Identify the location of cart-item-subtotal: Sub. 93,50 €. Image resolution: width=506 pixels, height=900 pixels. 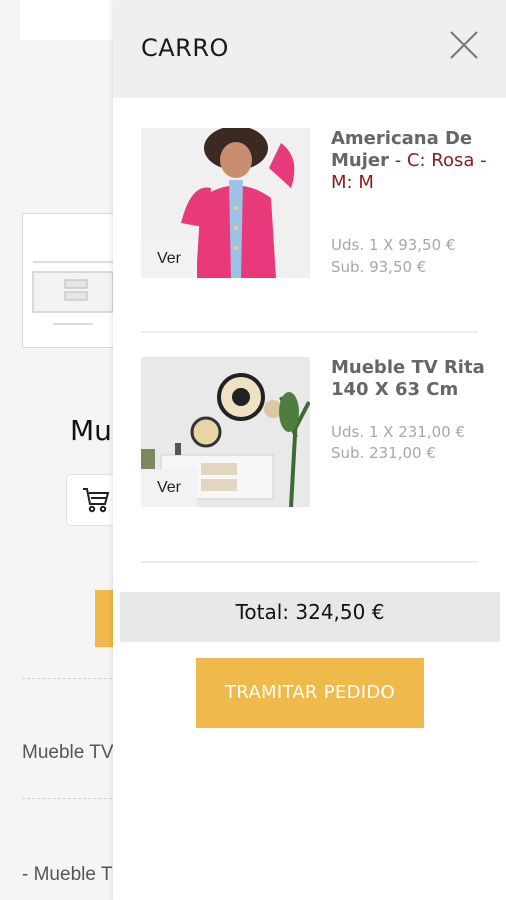
(379, 267).